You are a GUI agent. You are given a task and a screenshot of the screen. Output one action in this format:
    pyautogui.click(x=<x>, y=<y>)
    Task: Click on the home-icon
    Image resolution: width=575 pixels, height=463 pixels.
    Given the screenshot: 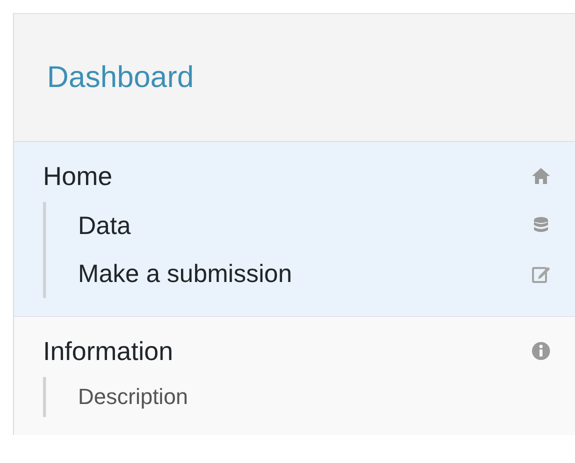 What is the action you would take?
    pyautogui.click(x=541, y=176)
    